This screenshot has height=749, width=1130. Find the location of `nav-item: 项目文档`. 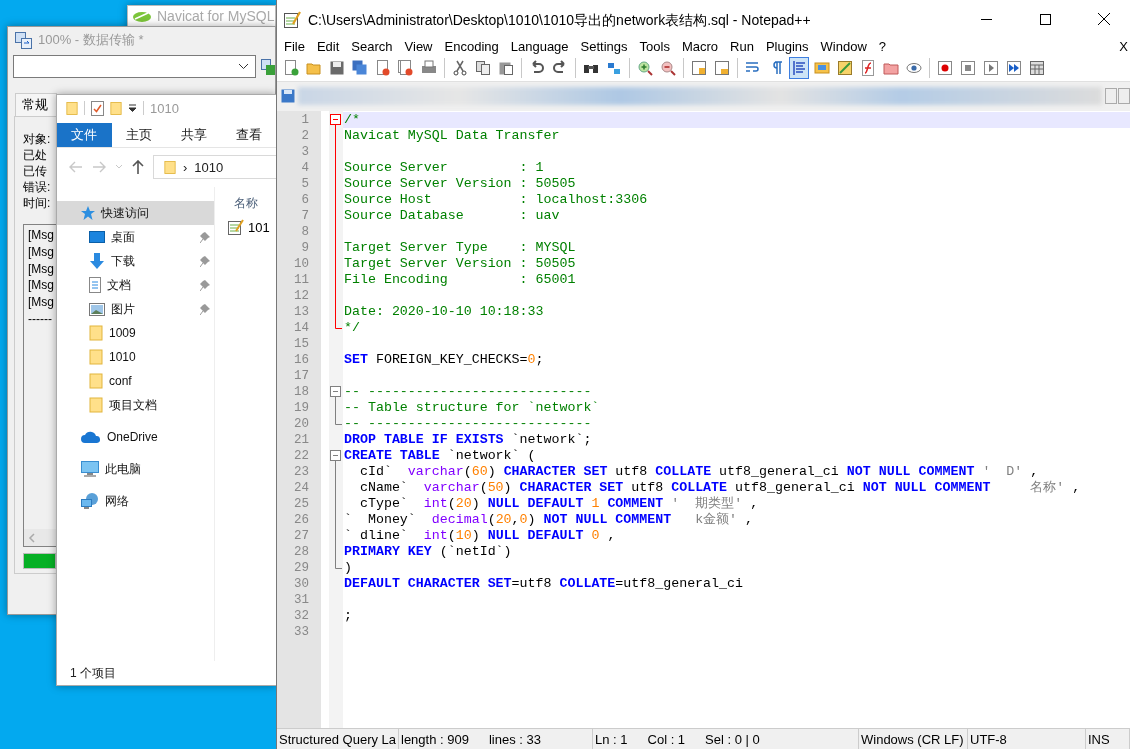

nav-item: 项目文档 is located at coordinates (135, 405).